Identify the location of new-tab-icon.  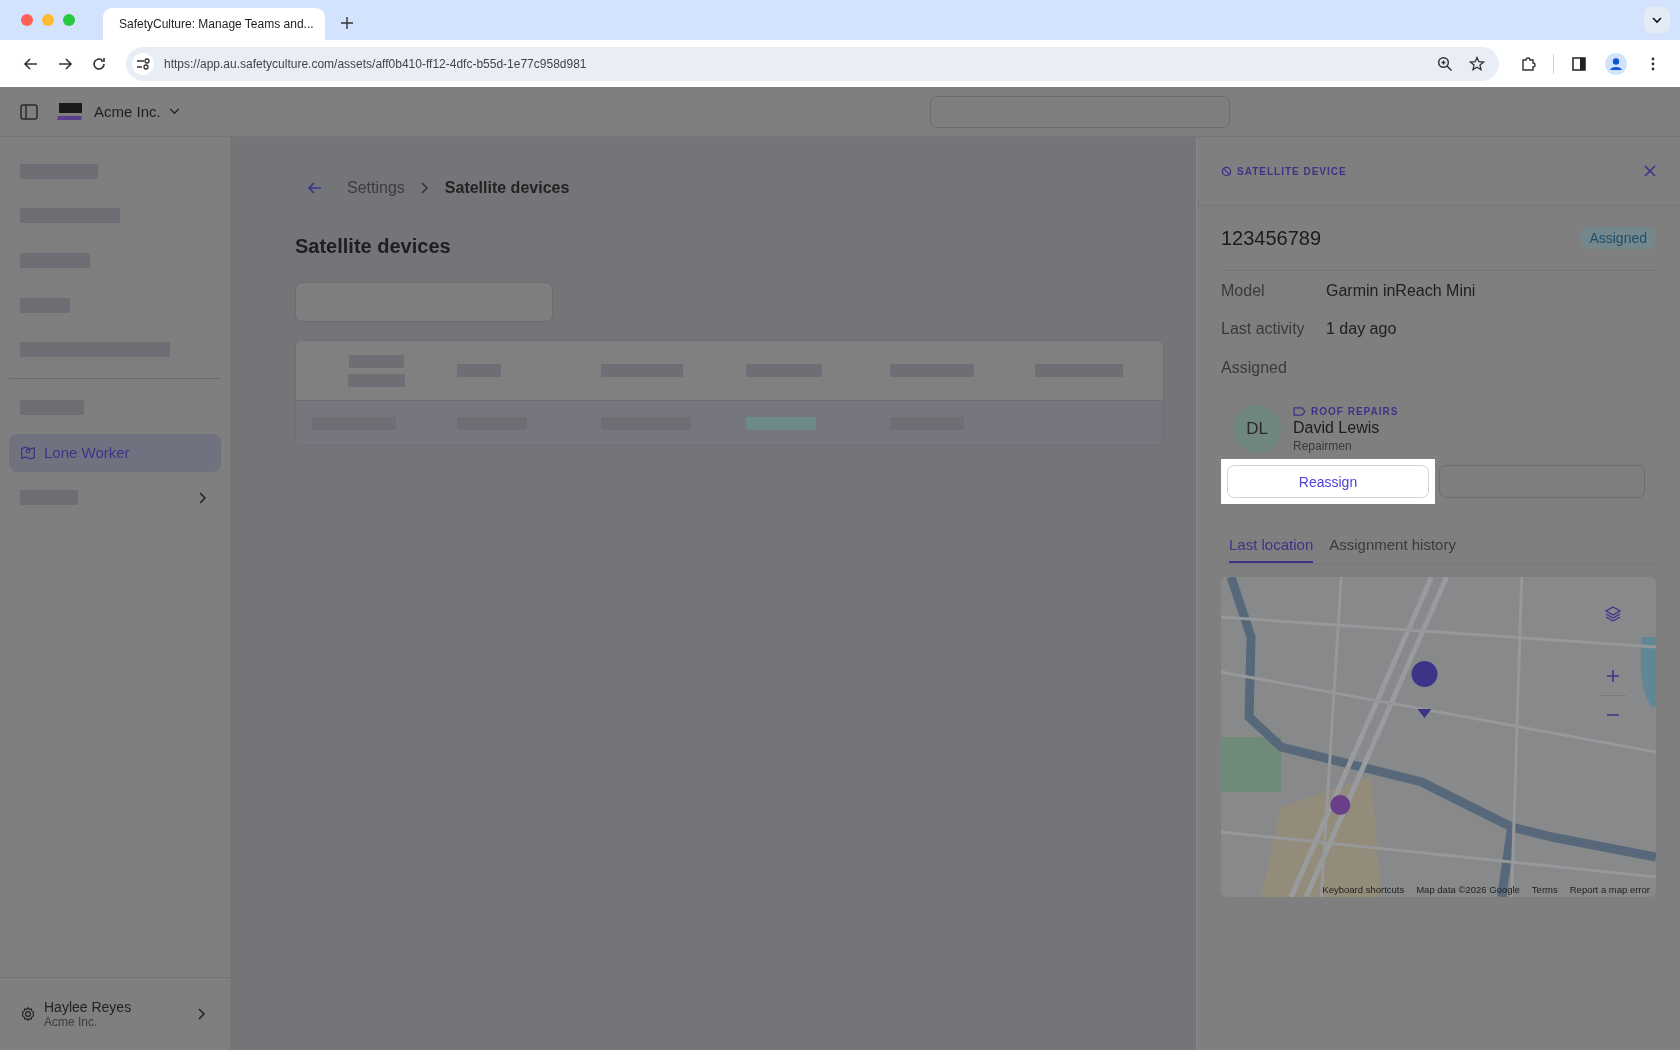
(347, 23).